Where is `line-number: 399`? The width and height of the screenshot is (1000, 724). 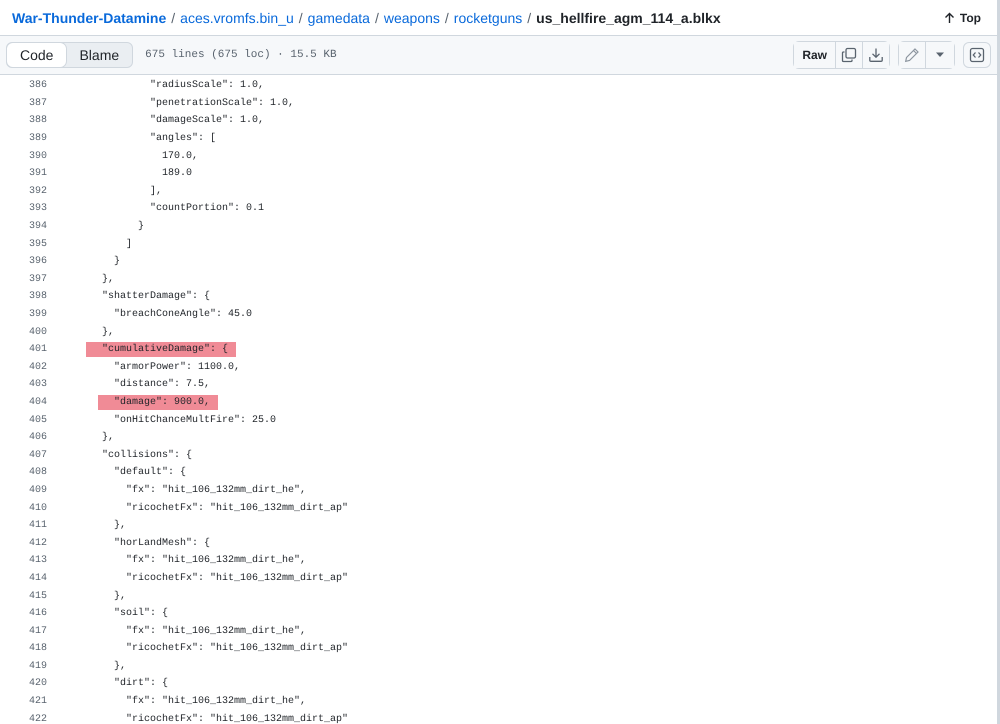
line-number: 399 is located at coordinates (37, 314).